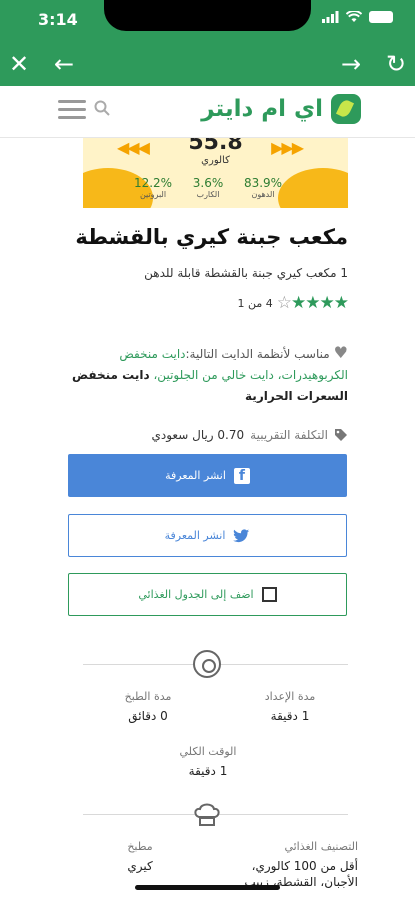 The height and width of the screenshot is (900, 415). Describe the element at coordinates (241, 535) in the screenshot. I see `twitter-icon` at that location.